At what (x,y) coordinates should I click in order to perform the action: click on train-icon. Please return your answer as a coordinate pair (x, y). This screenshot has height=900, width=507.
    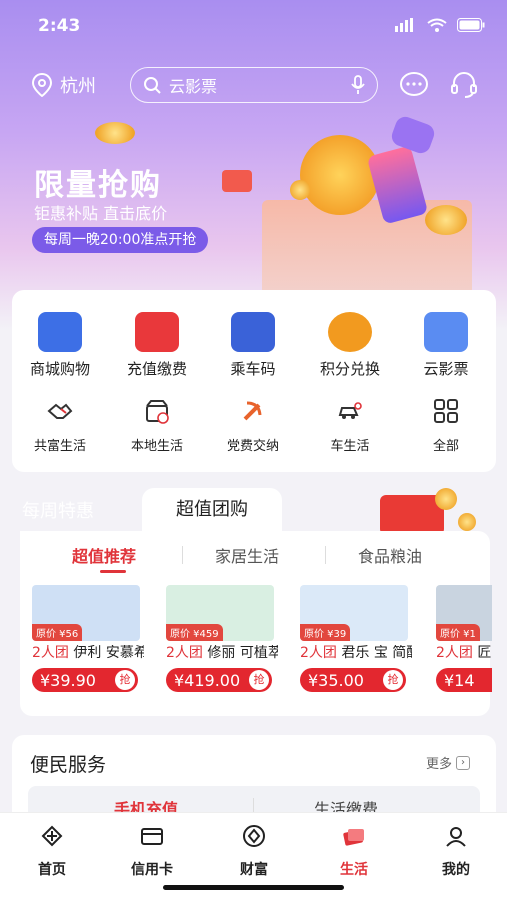
    Looking at the image, I should click on (253, 332).